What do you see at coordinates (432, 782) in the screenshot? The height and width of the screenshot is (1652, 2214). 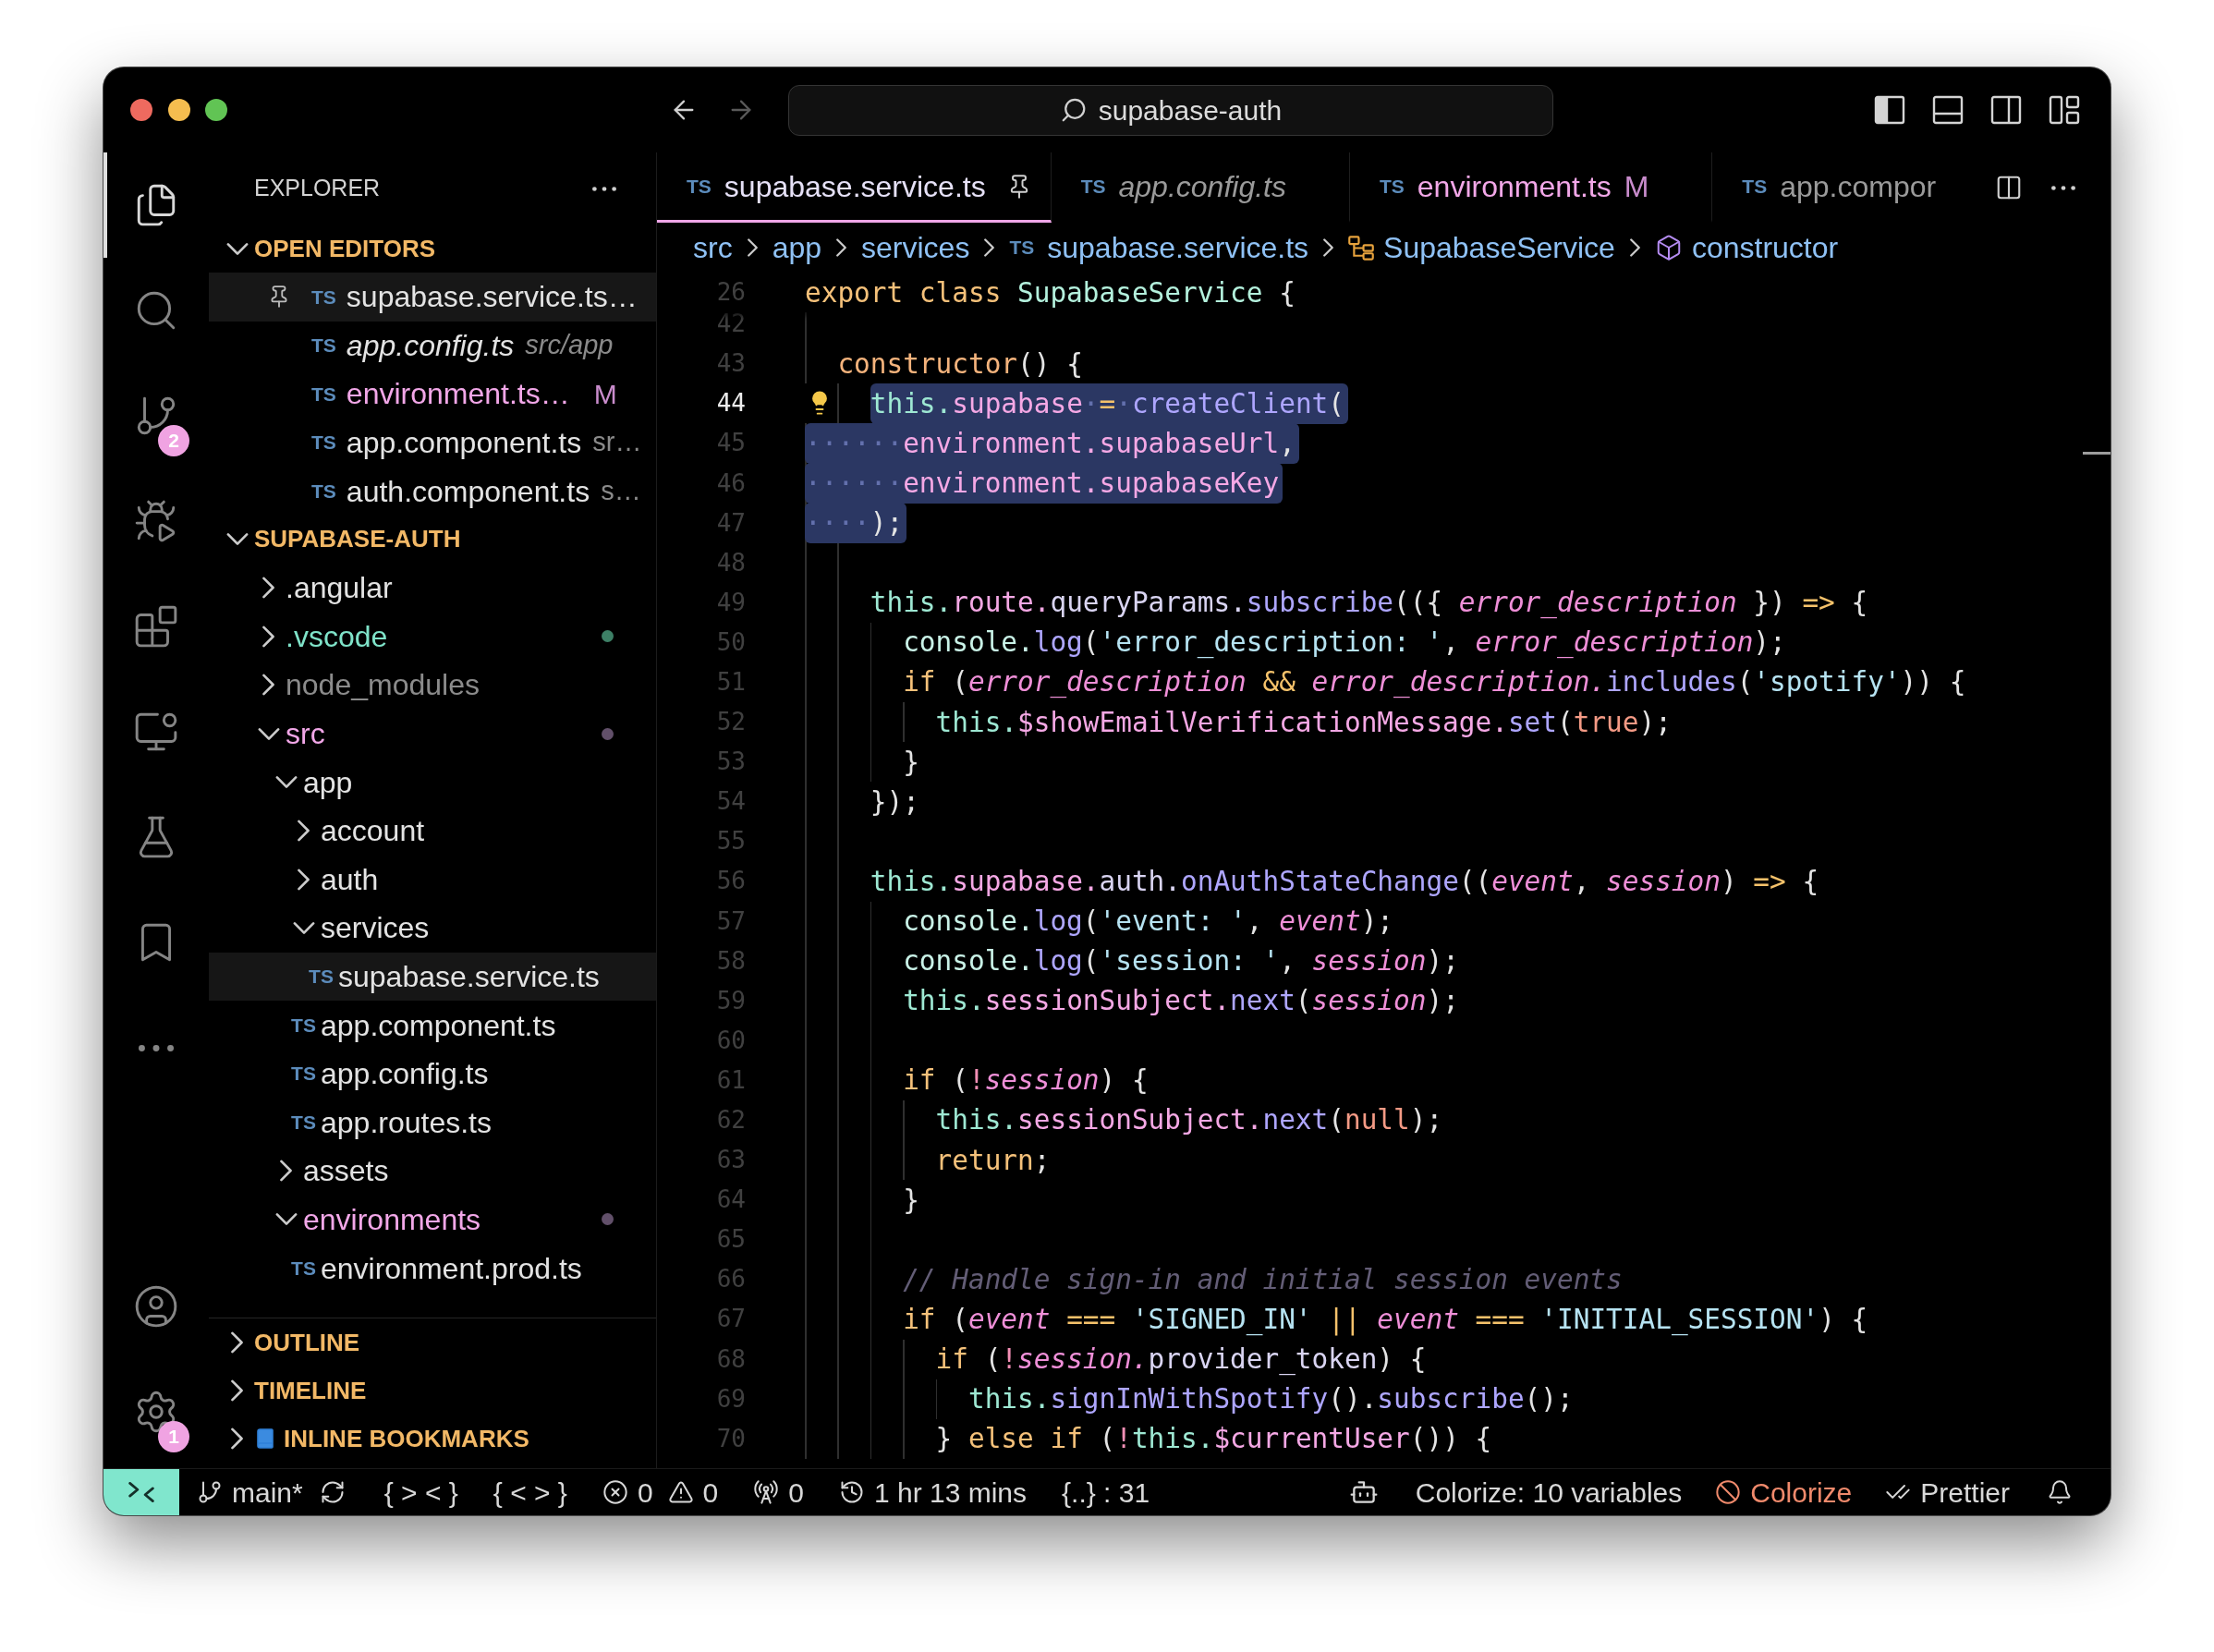 I see `folder-tree-item: app` at bounding box center [432, 782].